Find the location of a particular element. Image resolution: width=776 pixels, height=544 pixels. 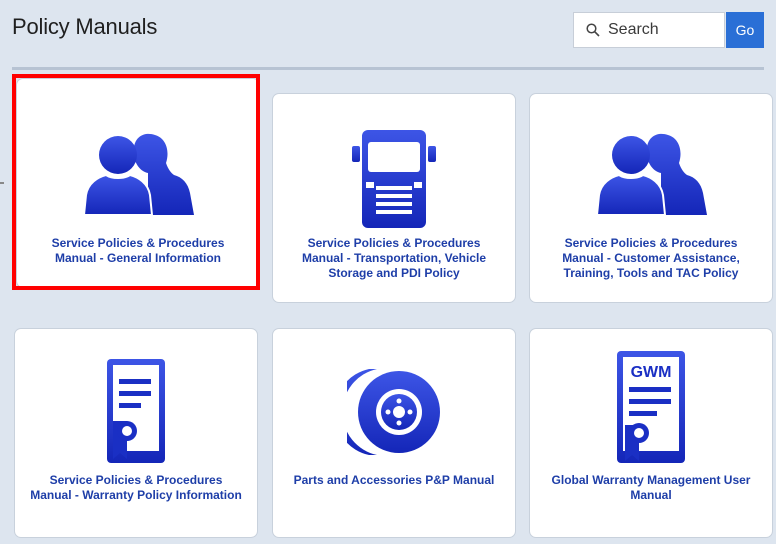

header-divider is located at coordinates (388, 68).